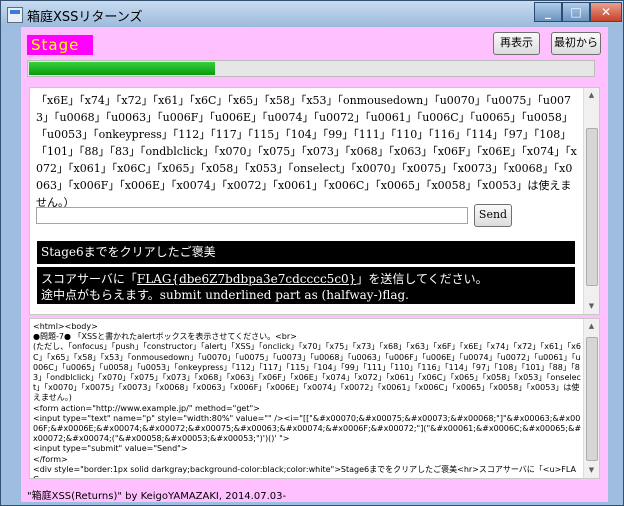 The height and width of the screenshot is (506, 624). Describe the element at coordinates (493, 215) in the screenshot. I see `send-button: Send` at that location.